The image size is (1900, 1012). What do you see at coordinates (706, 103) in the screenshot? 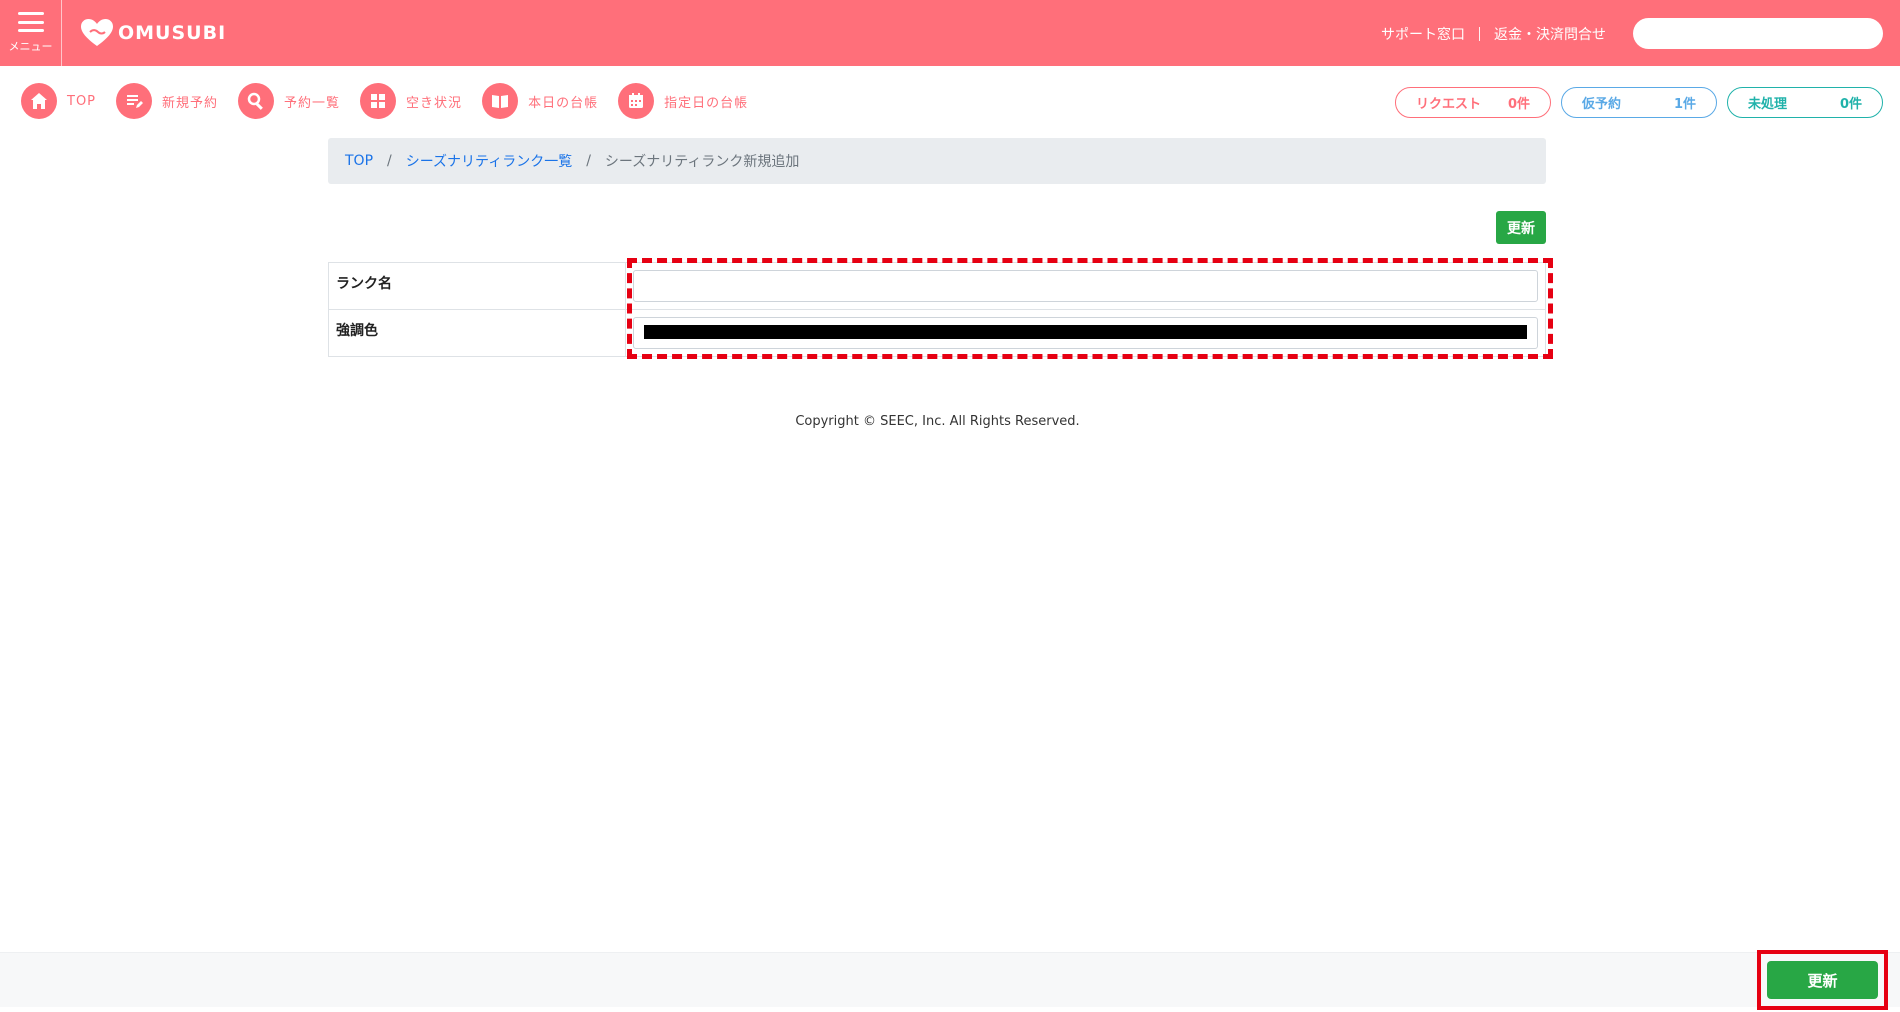
I see `nav-item-label: 指定日の台帳` at bounding box center [706, 103].